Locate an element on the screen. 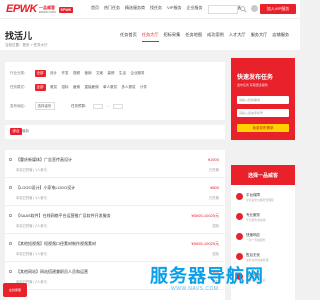 Image resolution: width=320 pixels, height=300 pixels. category-option: 生活 is located at coordinates (122, 73).